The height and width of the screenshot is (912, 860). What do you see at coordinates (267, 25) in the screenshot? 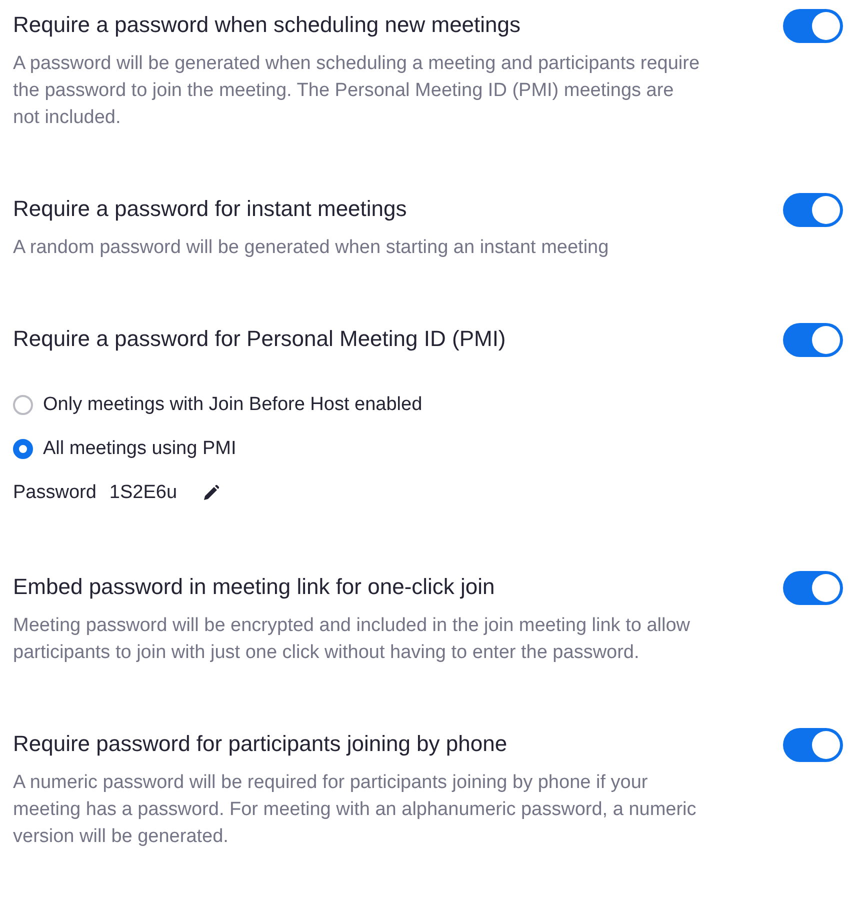
I see `setting-title: Require a password when scheduling new meetings` at bounding box center [267, 25].